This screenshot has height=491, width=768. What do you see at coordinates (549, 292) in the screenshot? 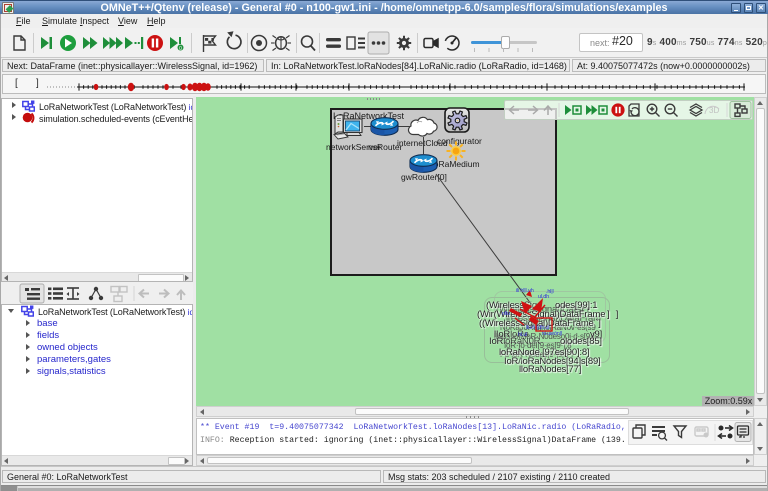
I see `svg-text: .hl|l` at bounding box center [549, 292].